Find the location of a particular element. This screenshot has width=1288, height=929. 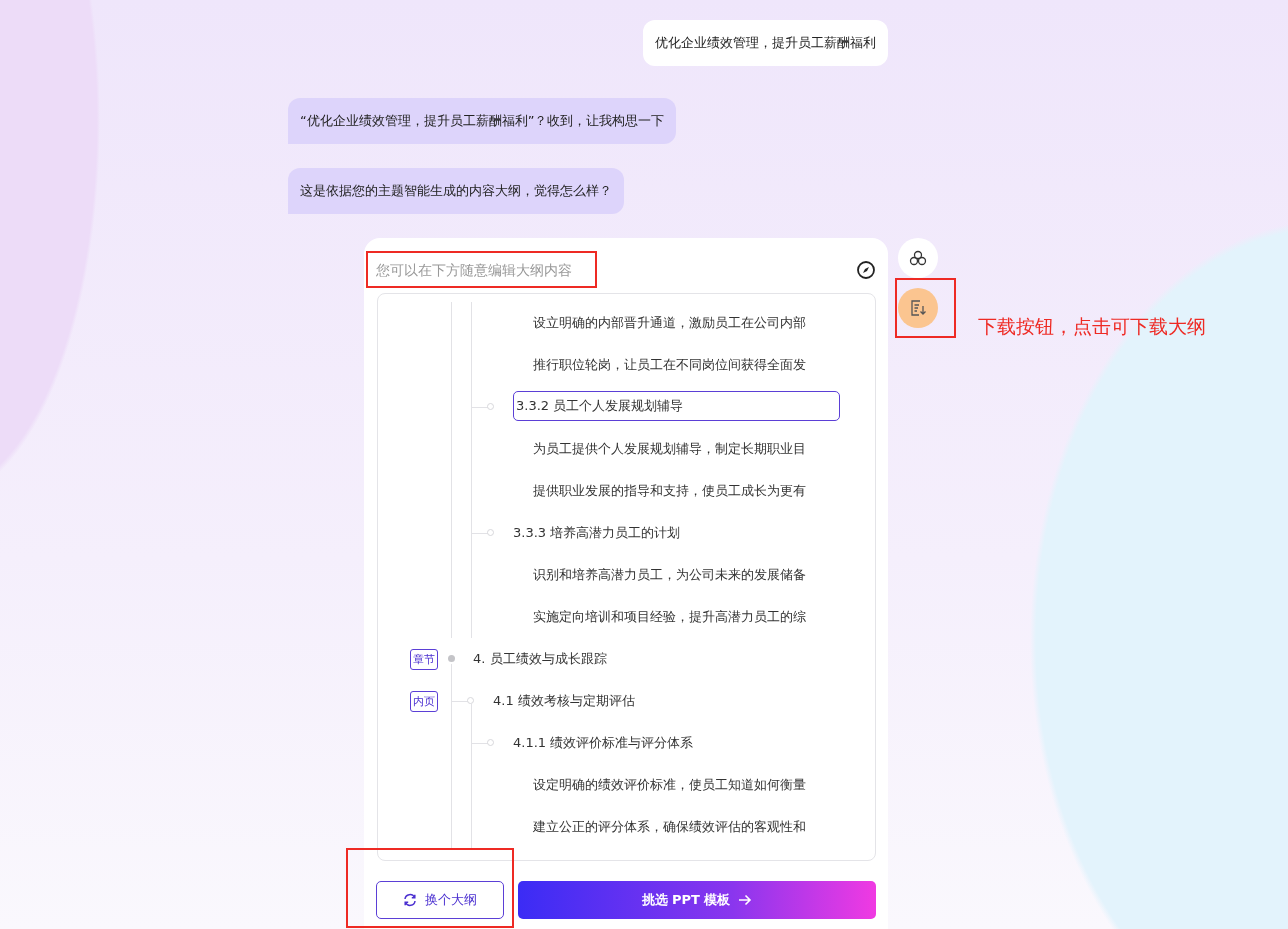

outline-item: 提供职业发展的指导和支持，使员工成长为更有 is located at coordinates (702, 491).